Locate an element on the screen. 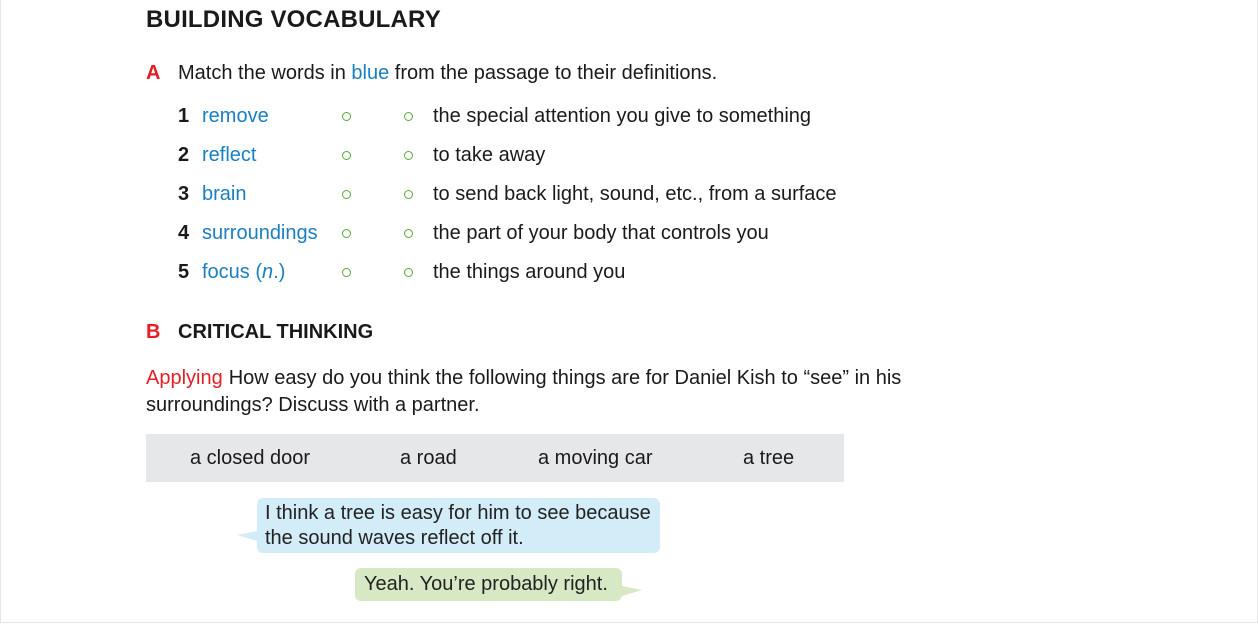 This screenshot has height=624, width=1258. speech-bubble-partner-2: Yeah. You’re probably right. is located at coordinates (498, 584).